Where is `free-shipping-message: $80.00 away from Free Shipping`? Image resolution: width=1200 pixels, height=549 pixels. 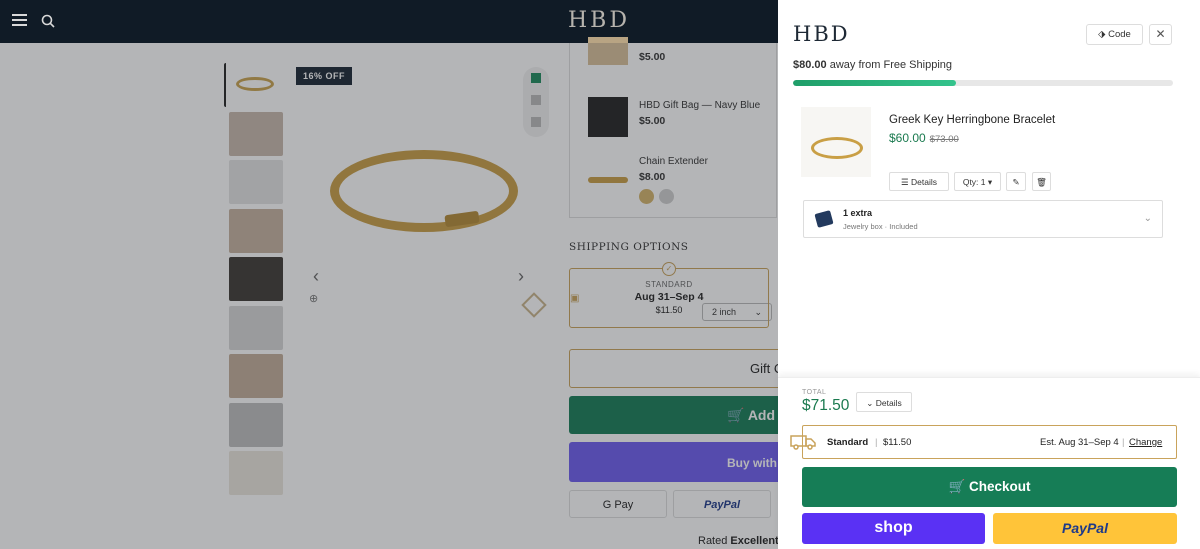 free-shipping-message: $80.00 away from Free Shipping is located at coordinates (872, 65).